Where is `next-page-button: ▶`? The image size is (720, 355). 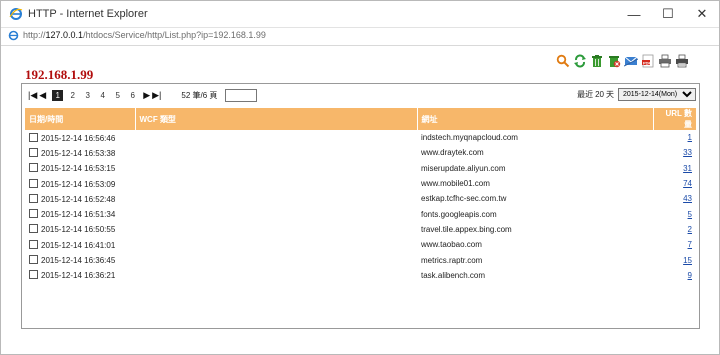
next-page-button: ▶ is located at coordinates (146, 95).